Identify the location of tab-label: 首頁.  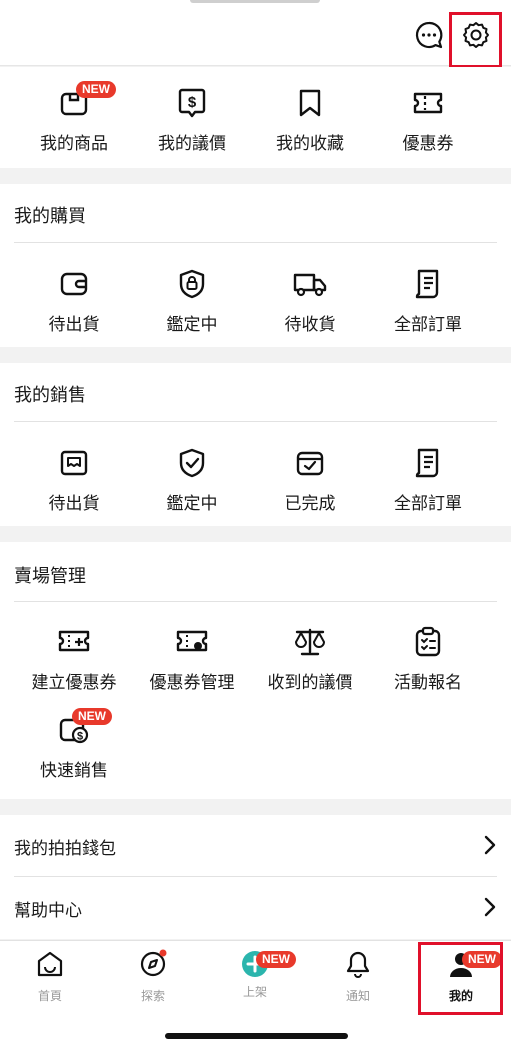
(49, 996).